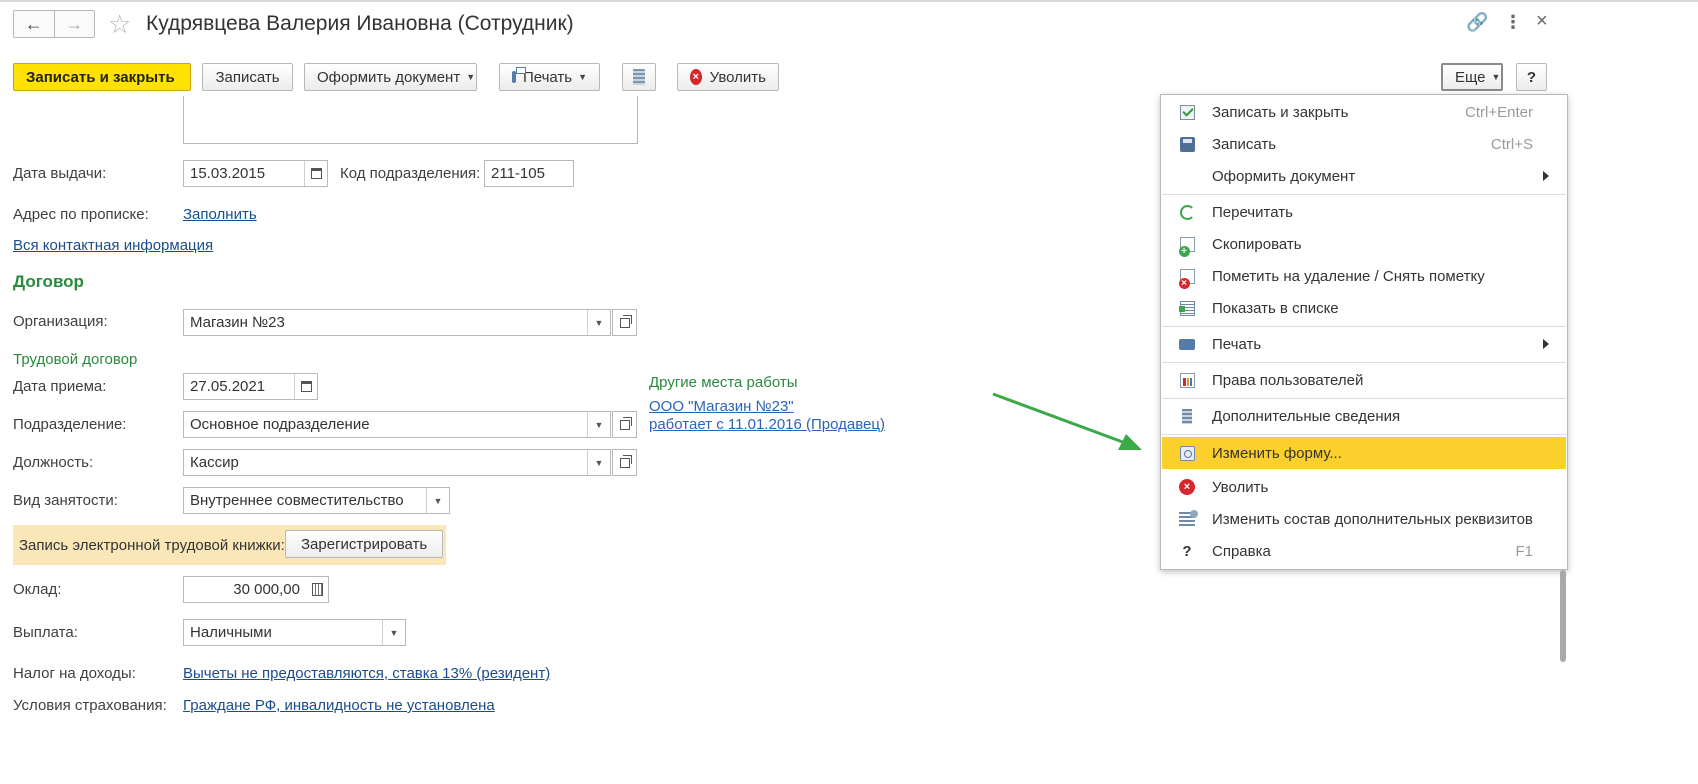 The height and width of the screenshot is (784, 1698). I want to click on position-label: Должность:, so click(53, 462).